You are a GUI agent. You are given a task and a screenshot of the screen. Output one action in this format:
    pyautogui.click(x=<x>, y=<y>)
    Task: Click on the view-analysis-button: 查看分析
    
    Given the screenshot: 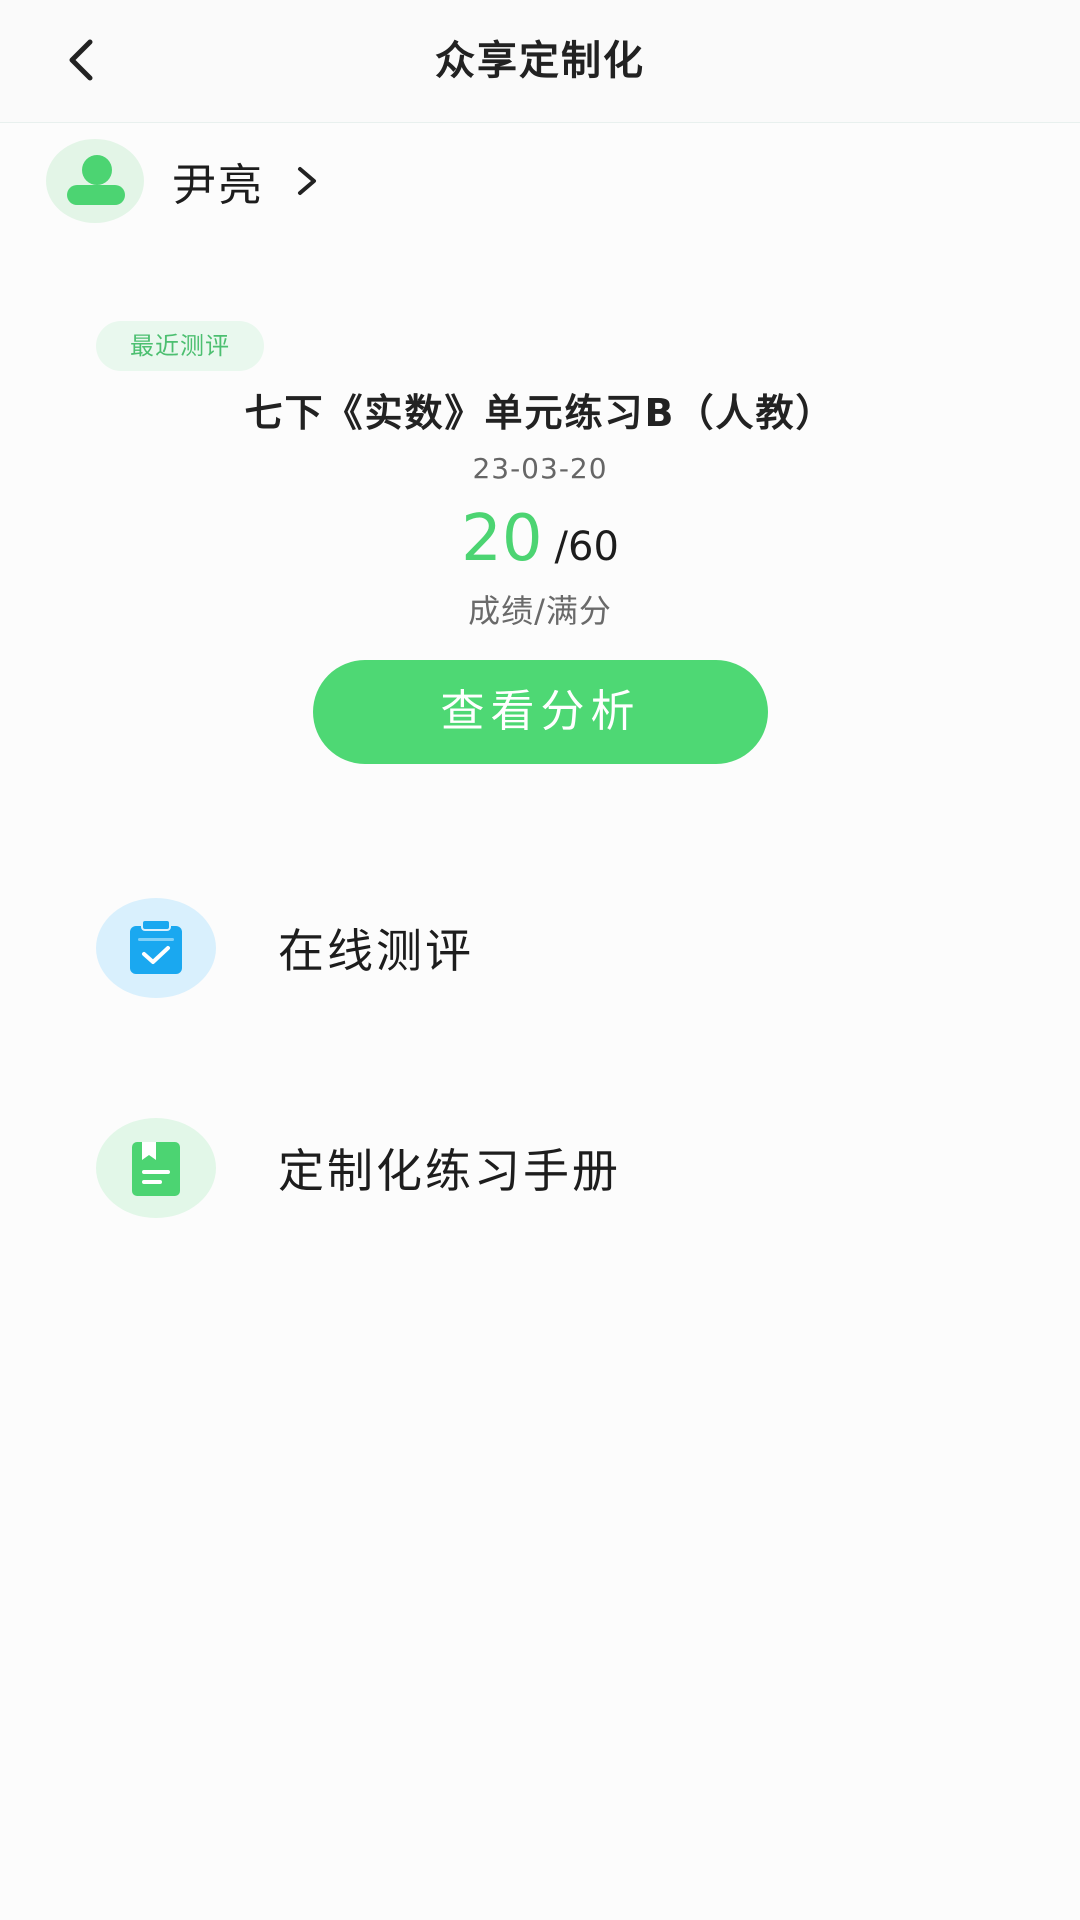 What is the action you would take?
    pyautogui.click(x=540, y=712)
    